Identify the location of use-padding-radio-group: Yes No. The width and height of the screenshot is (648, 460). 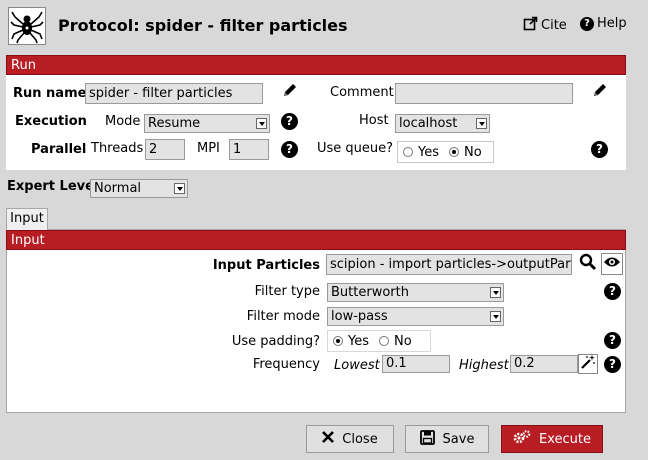
(379, 341).